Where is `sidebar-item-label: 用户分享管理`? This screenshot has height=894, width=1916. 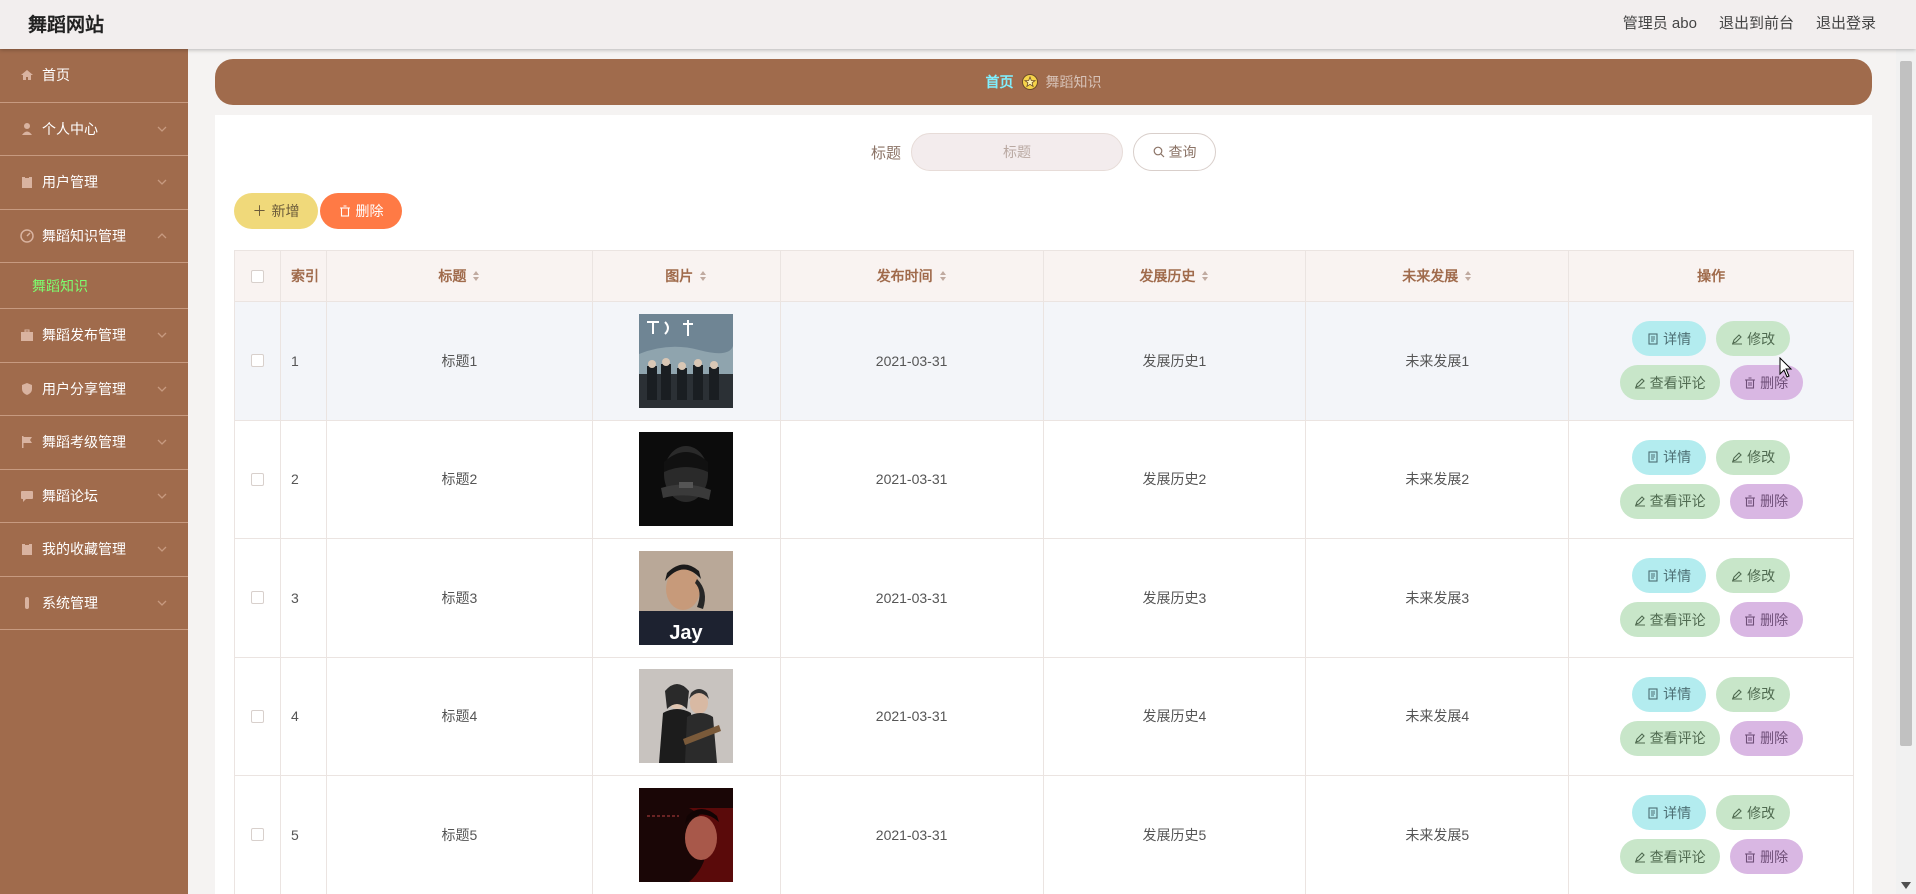 sidebar-item-label: 用户分享管理 is located at coordinates (84, 388).